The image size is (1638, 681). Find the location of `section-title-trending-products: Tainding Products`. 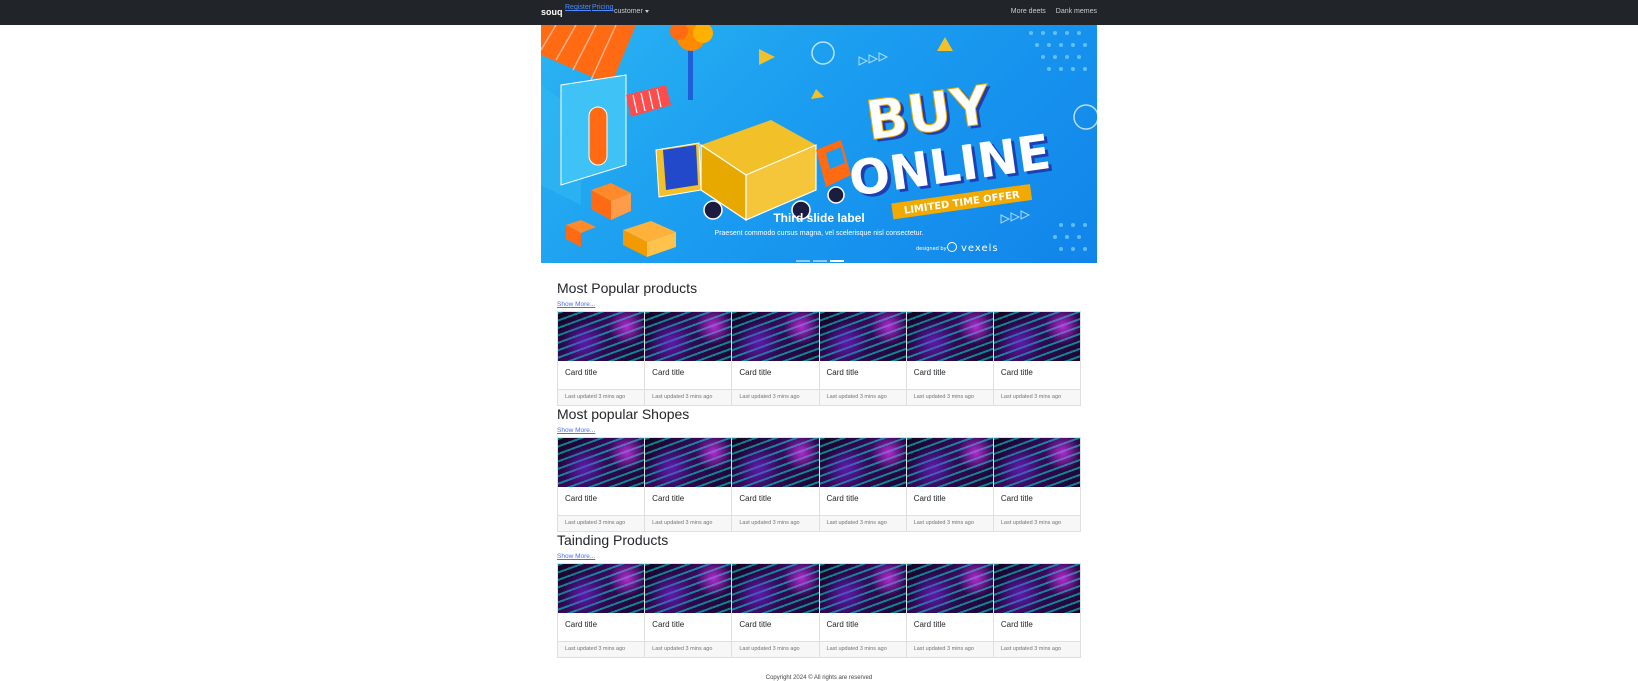

section-title-trending-products: Tainding Products is located at coordinates (613, 540).